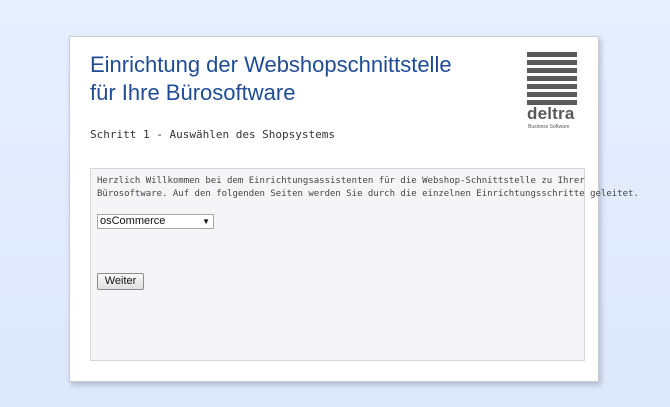  Describe the element at coordinates (549, 127) in the screenshot. I see `logo-tagline: Business Software` at that location.